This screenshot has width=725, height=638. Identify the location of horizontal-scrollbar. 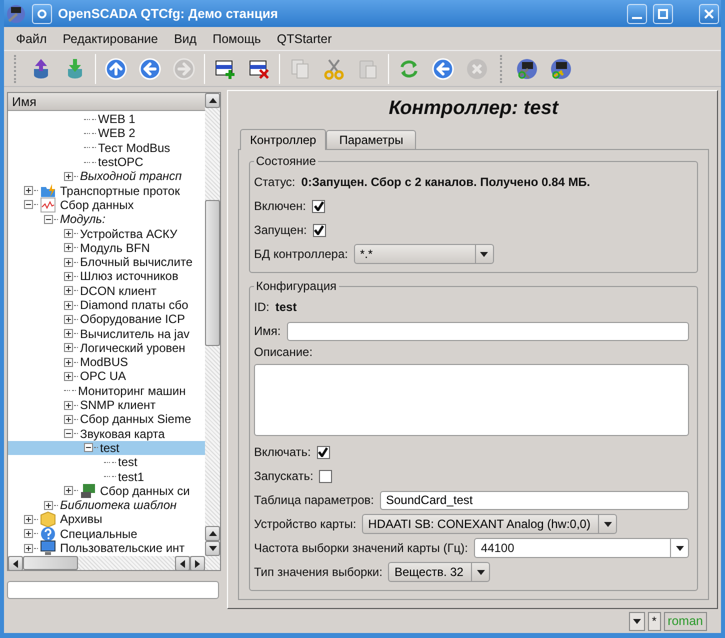
(114, 563).